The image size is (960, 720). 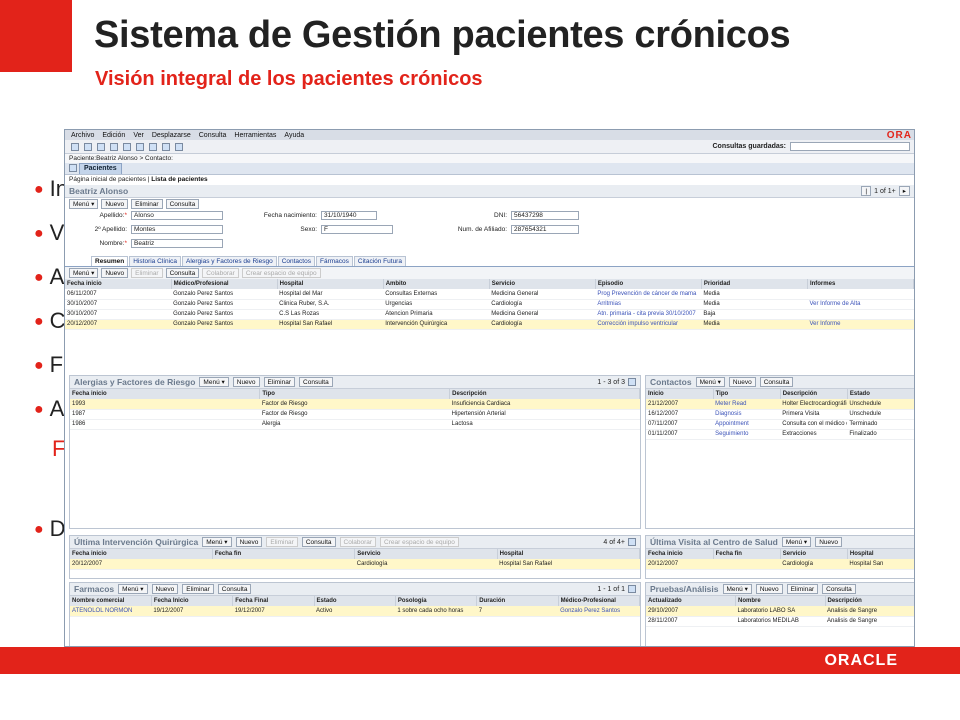 What do you see at coordinates (114, 146) in the screenshot?
I see `edit-icon` at bounding box center [114, 146].